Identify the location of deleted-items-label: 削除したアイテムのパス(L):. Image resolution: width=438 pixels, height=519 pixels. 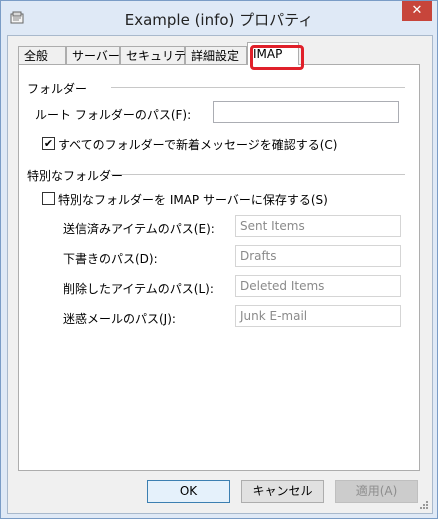
(138, 289).